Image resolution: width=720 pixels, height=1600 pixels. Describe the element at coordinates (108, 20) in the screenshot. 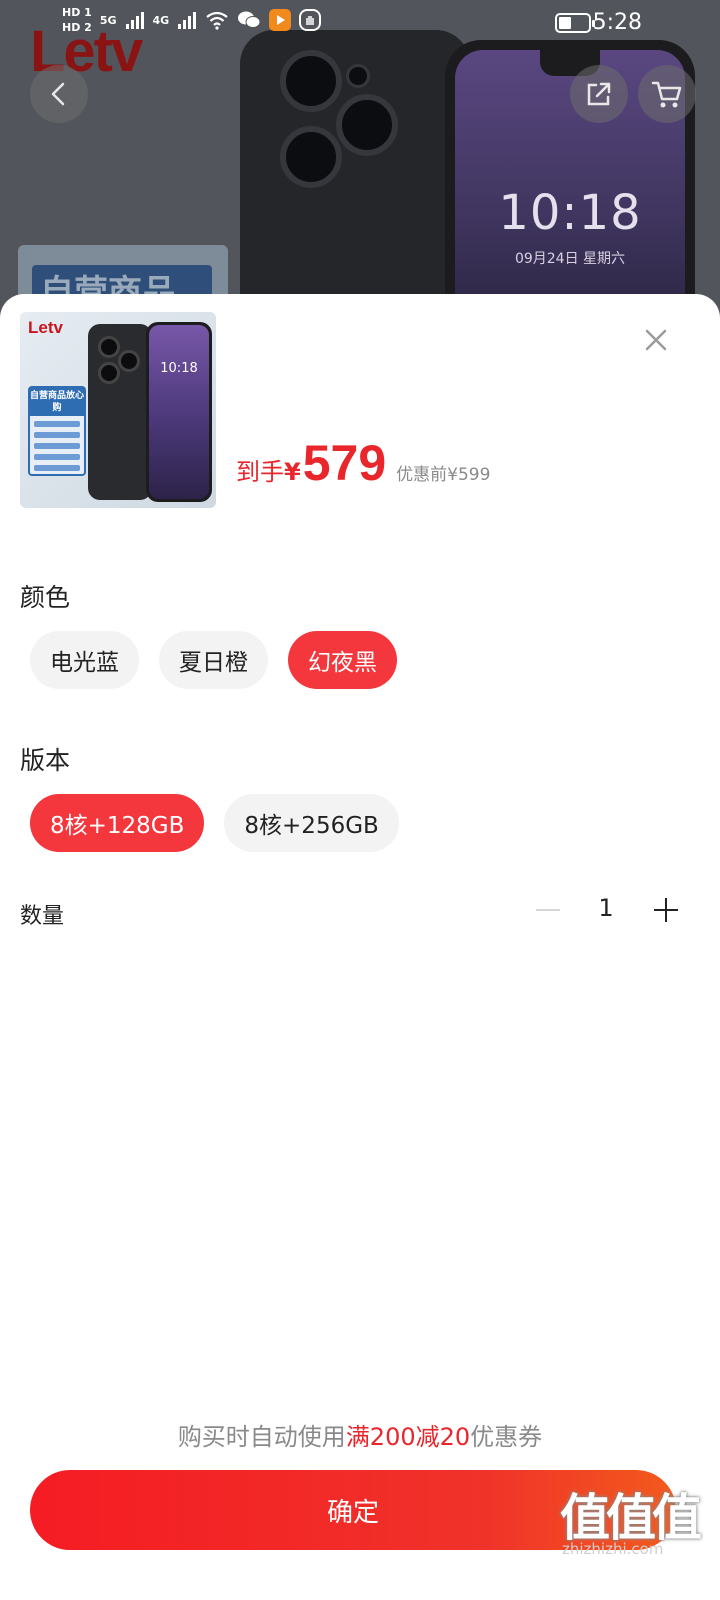

I see `signal-5g-label: 5G` at that location.